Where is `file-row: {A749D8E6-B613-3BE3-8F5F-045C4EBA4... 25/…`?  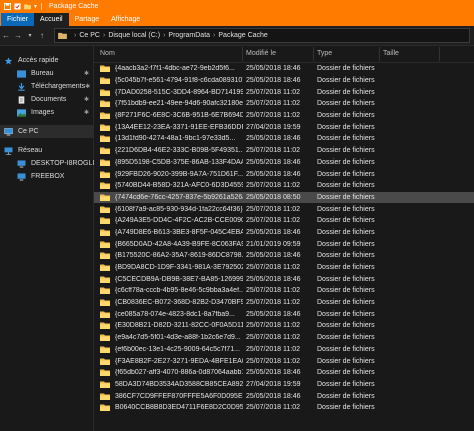
file-row: {A749D8E6-B613-3BE3-8F5F-045C4EBA4... 25/… is located at coordinates (284, 233).